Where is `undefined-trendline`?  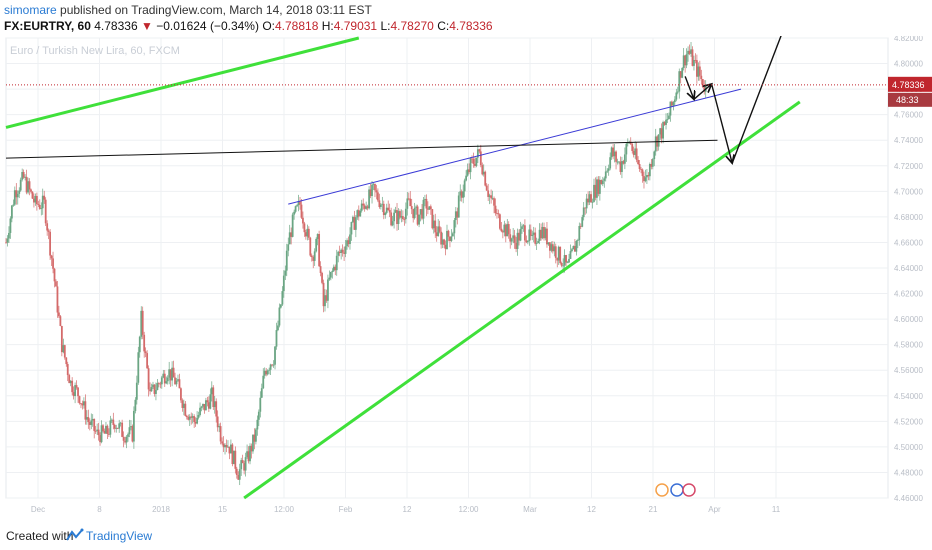
undefined-trendline is located at coordinates (758, 94).